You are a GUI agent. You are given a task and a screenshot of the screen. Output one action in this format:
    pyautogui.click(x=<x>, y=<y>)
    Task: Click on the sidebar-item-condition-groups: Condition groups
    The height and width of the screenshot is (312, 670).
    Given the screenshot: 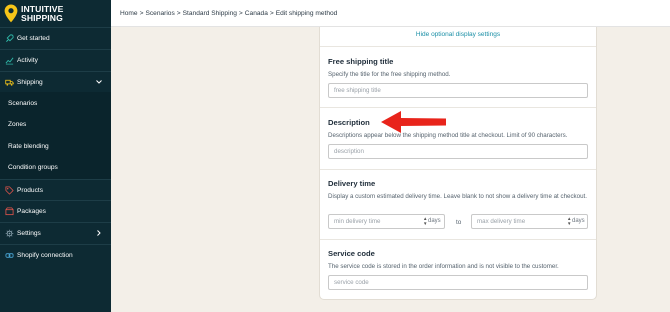 What is the action you would take?
    pyautogui.click(x=55, y=167)
    